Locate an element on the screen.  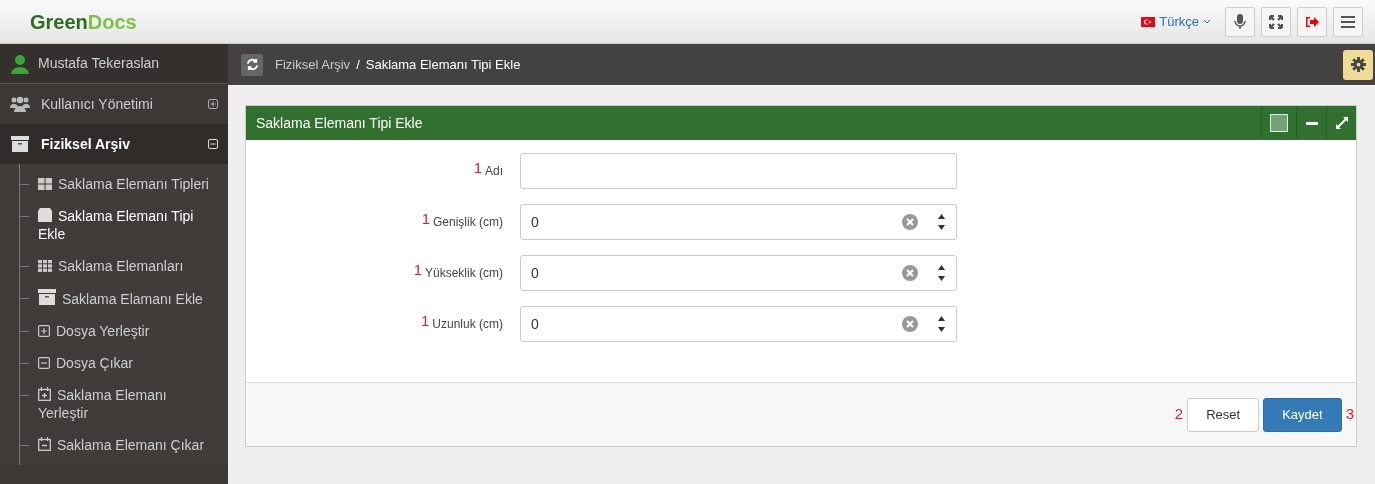
refresh-button is located at coordinates (252, 64).